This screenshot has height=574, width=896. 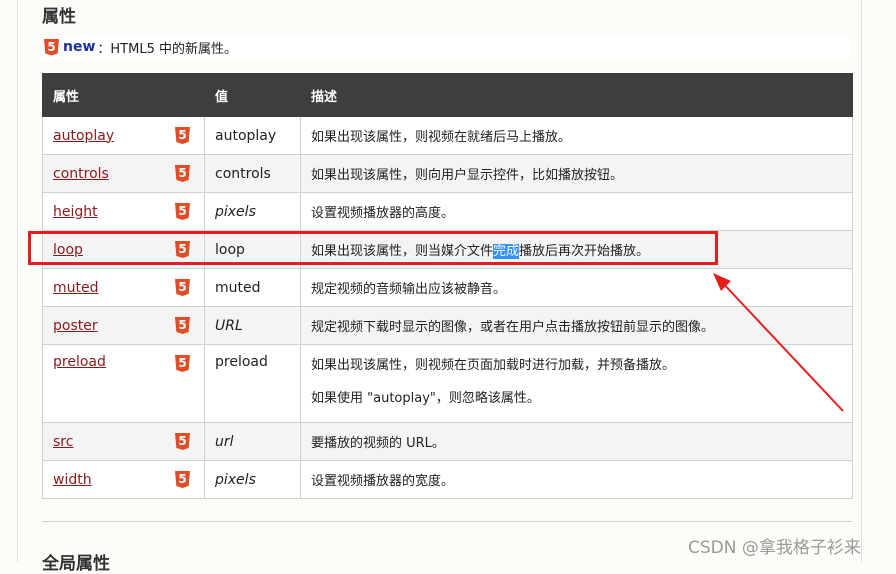 I want to click on arrow-annotation, so click(x=778, y=342).